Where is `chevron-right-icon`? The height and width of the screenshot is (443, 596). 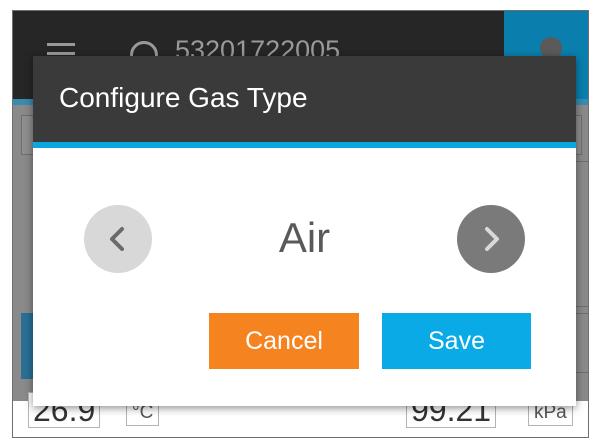
chevron-right-icon is located at coordinates (492, 239).